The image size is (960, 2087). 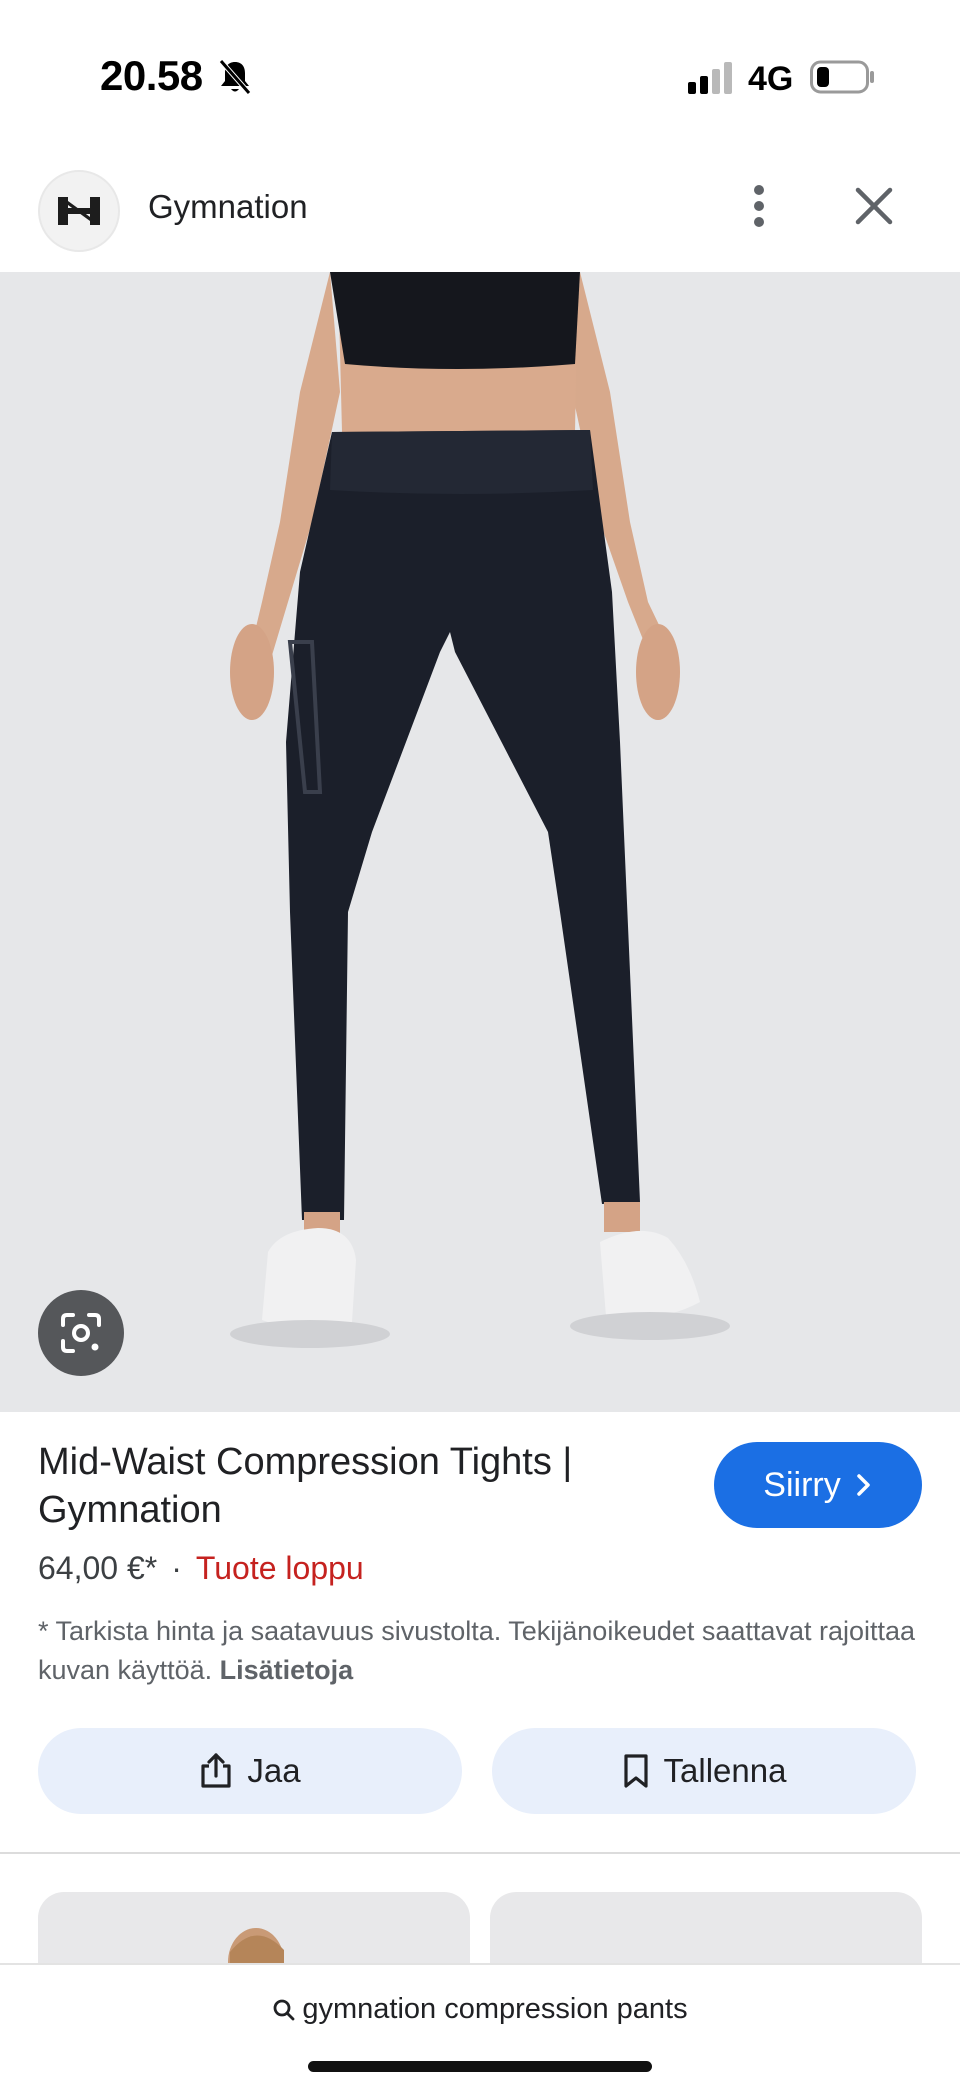 I want to click on home-indicator, so click(x=480, y=2066).